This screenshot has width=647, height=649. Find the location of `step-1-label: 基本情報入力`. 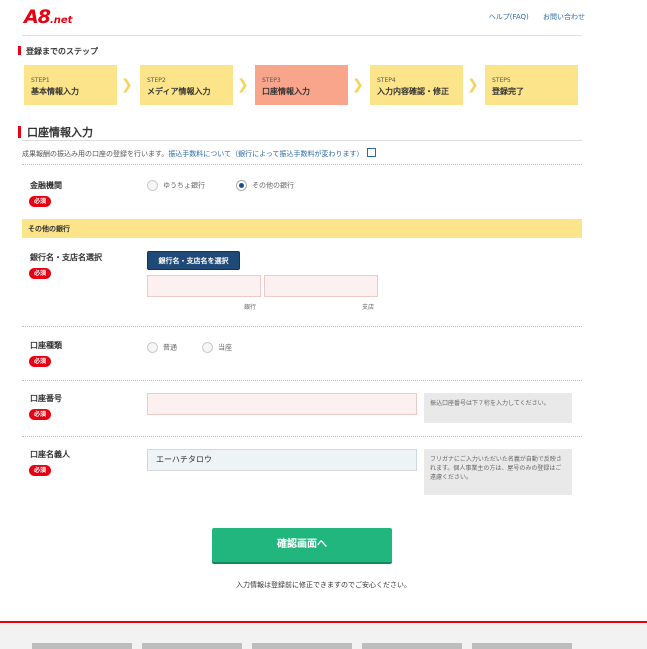

step-1-label: 基本情報入力 is located at coordinates (55, 91).